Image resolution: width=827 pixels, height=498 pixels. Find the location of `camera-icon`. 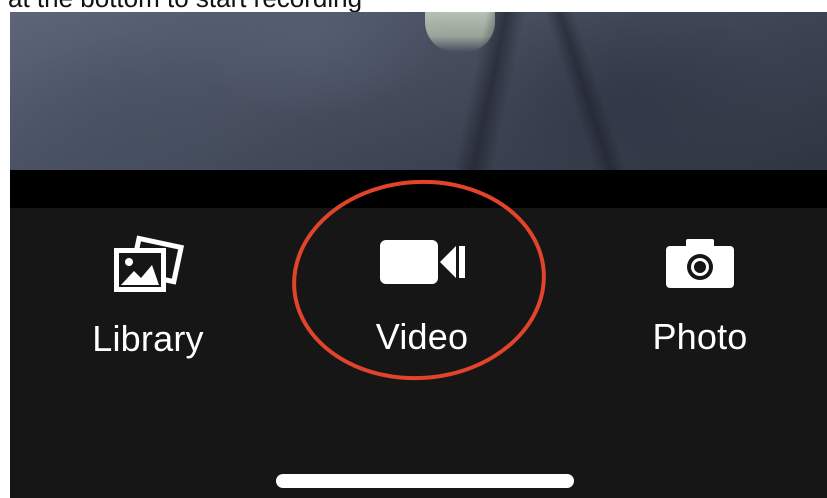

camera-icon is located at coordinates (700, 265).